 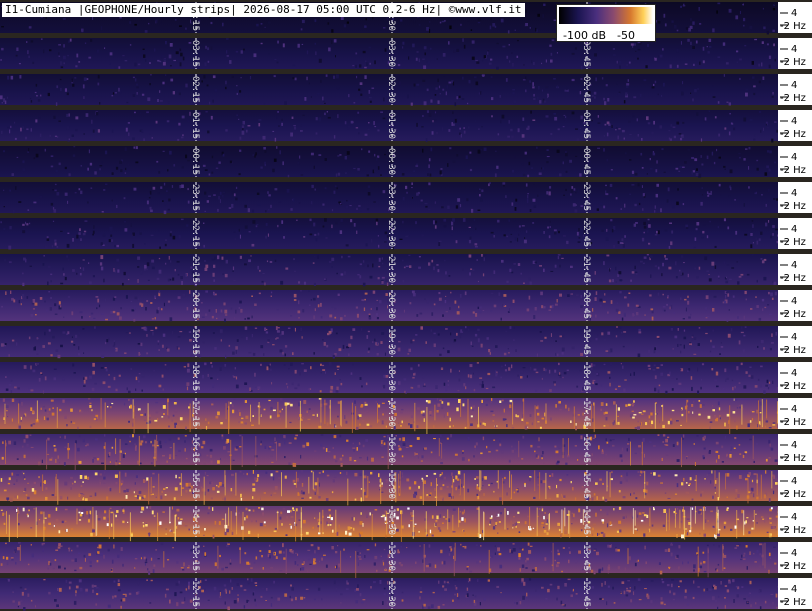 I want to click on quarter-hour-label: 01:45, so click(x=586, y=125).